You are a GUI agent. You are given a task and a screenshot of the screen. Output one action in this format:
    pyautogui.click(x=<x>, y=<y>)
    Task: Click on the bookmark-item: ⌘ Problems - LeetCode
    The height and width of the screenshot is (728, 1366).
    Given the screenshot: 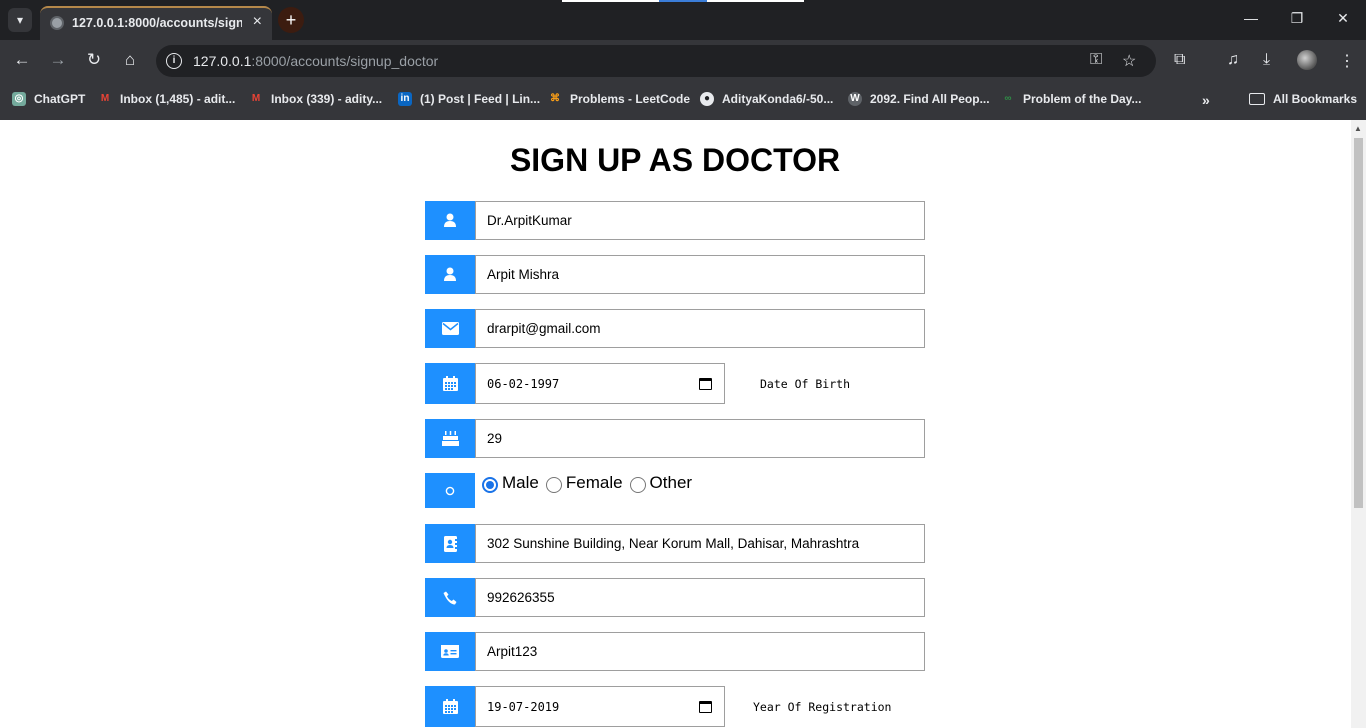 What is the action you would take?
    pyautogui.click(x=619, y=99)
    